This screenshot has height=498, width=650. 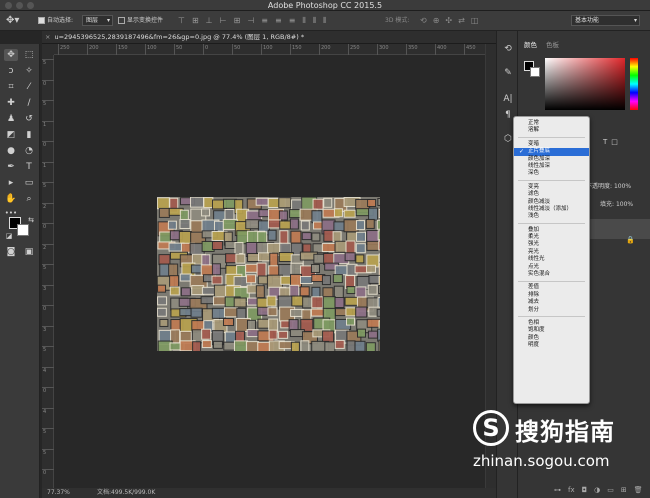 I want to click on blend-mode-option: 线性加深, so click(x=551, y=166).